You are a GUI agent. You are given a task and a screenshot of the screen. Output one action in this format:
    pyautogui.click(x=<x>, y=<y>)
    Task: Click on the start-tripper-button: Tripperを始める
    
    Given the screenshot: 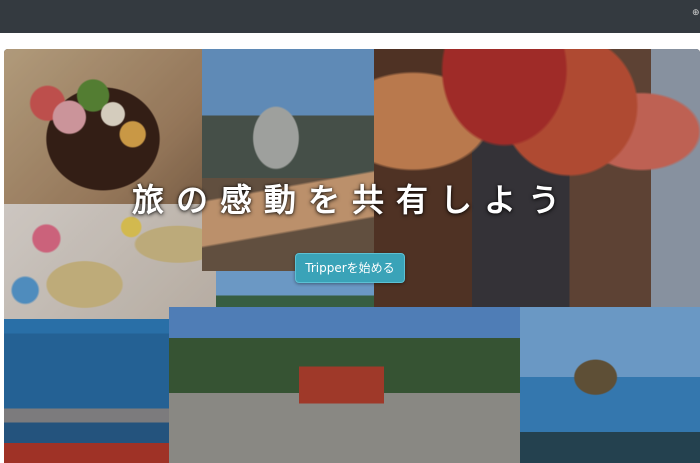 What is the action you would take?
    pyautogui.click(x=350, y=268)
    